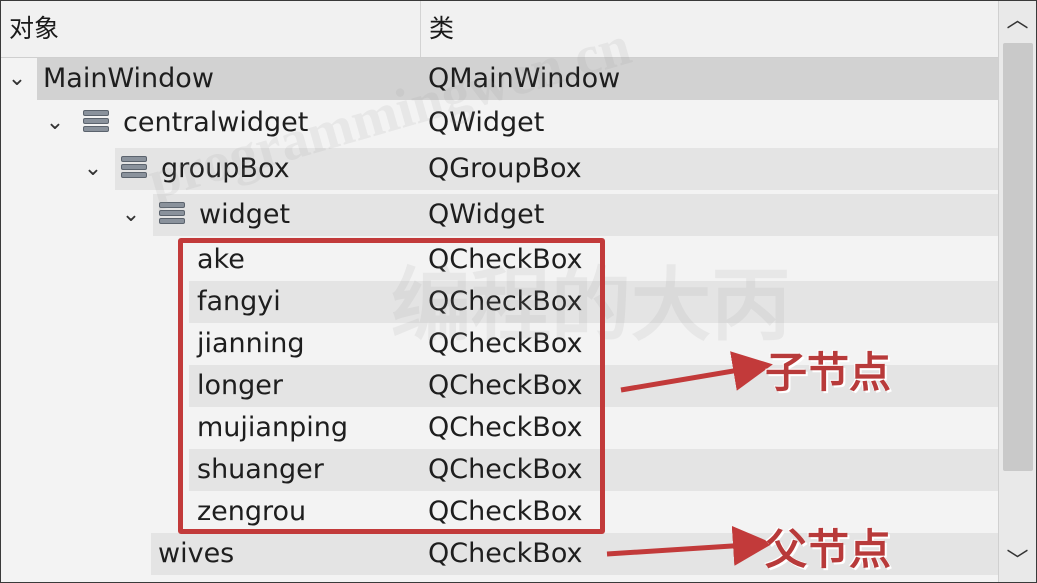  What do you see at coordinates (689, 545) in the screenshot?
I see `parent-arrow` at bounding box center [689, 545].